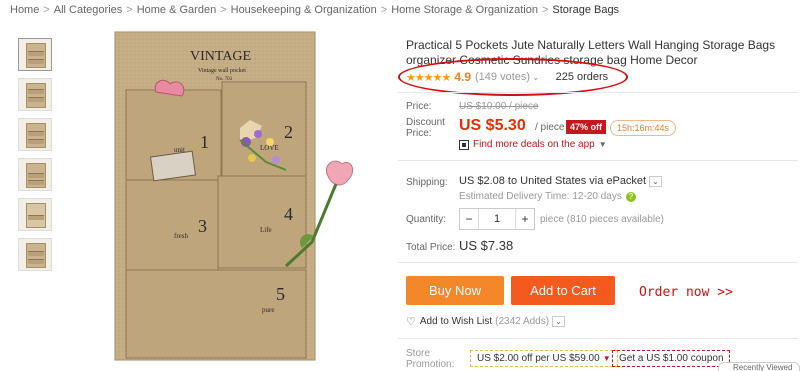  What do you see at coordinates (558, 321) in the screenshot?
I see `wishlist-dropdown-icon: ⌄` at bounding box center [558, 321].